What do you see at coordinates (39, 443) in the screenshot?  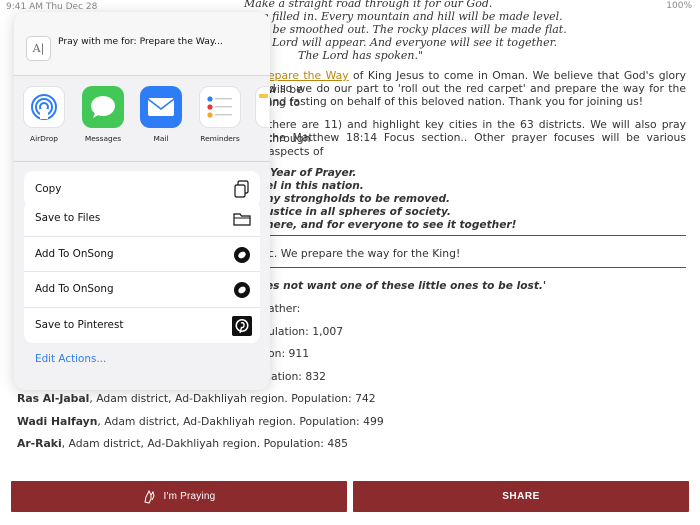 I see `city-name: Ar-Raki` at bounding box center [39, 443].